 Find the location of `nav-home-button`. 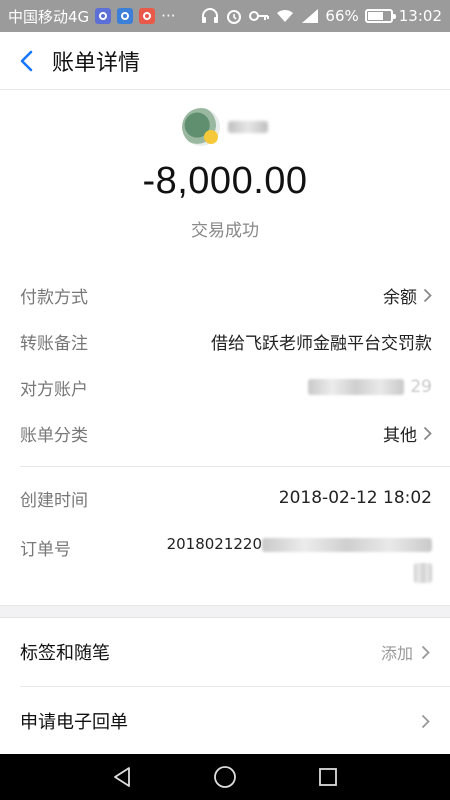

nav-home-button is located at coordinates (225, 777).